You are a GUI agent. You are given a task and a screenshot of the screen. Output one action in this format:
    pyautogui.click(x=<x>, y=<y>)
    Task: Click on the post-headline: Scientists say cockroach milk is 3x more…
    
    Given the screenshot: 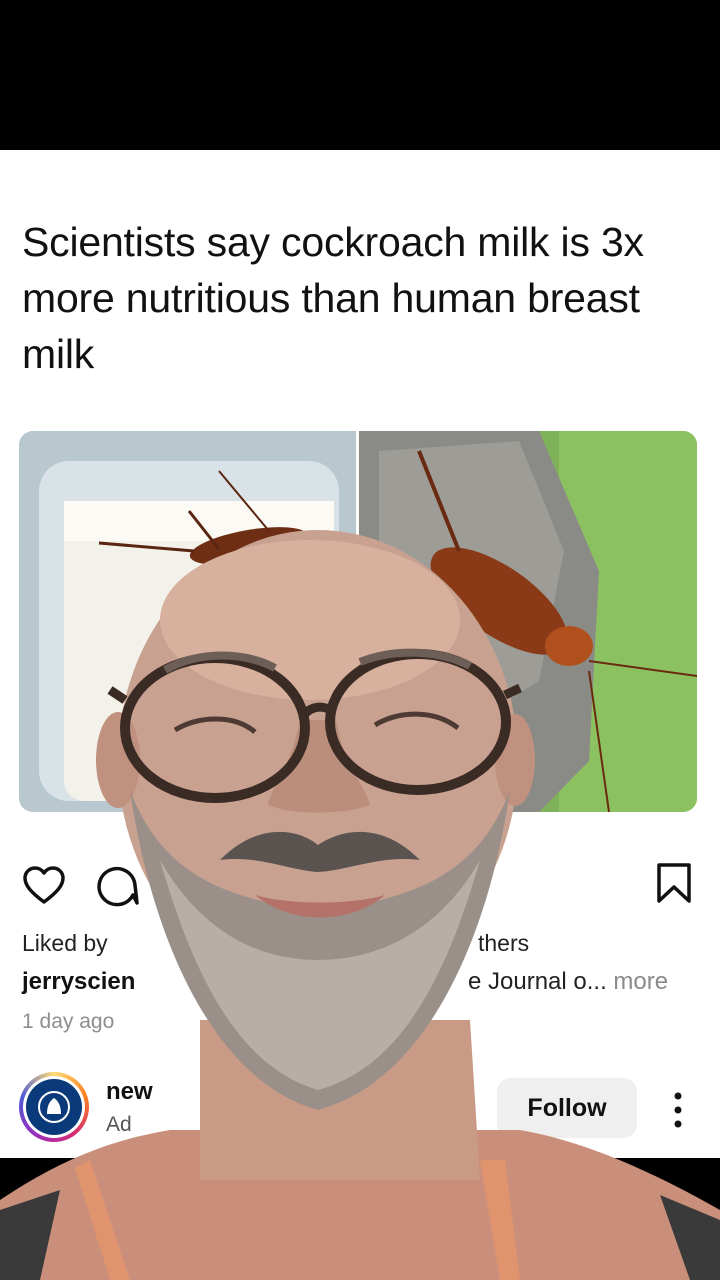 What is the action you would take?
    pyautogui.click(x=333, y=298)
    